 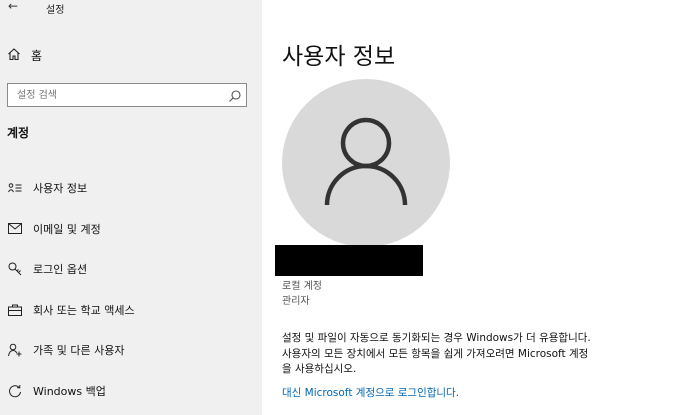 What do you see at coordinates (296, 301) in the screenshot?
I see `account-role: 관리자` at bounding box center [296, 301].